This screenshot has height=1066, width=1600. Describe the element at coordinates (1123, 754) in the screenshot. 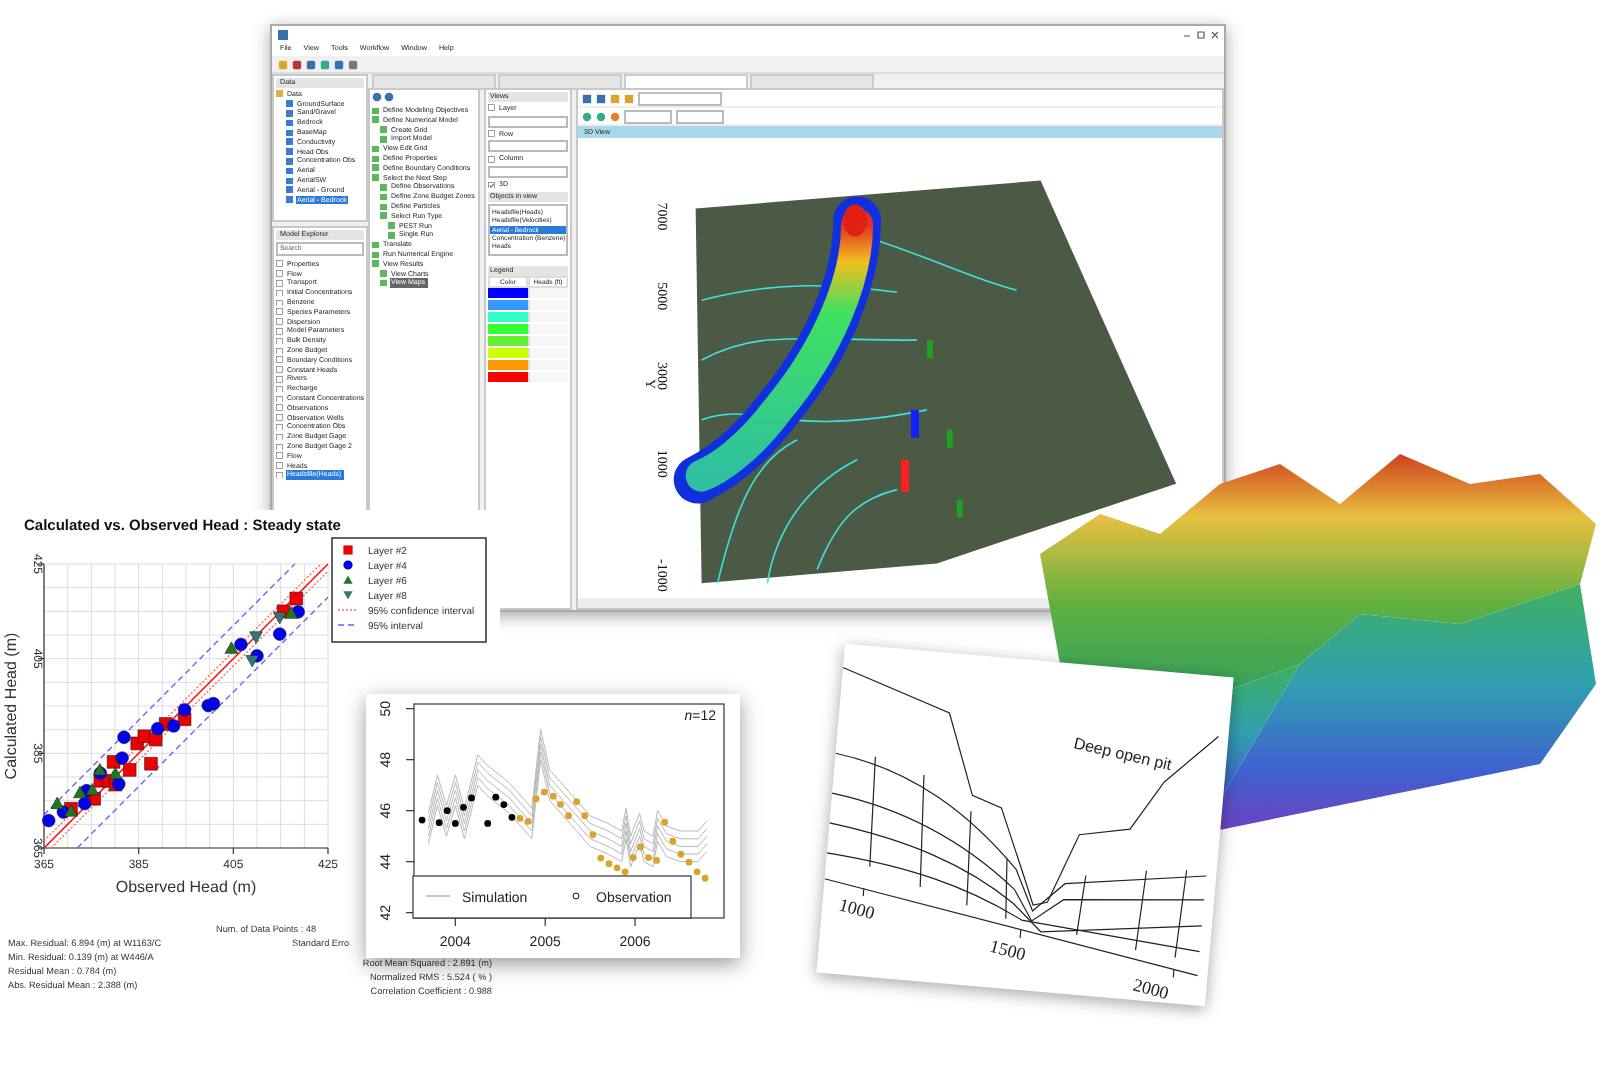

I see `annotation-label: Deep open pit` at that location.